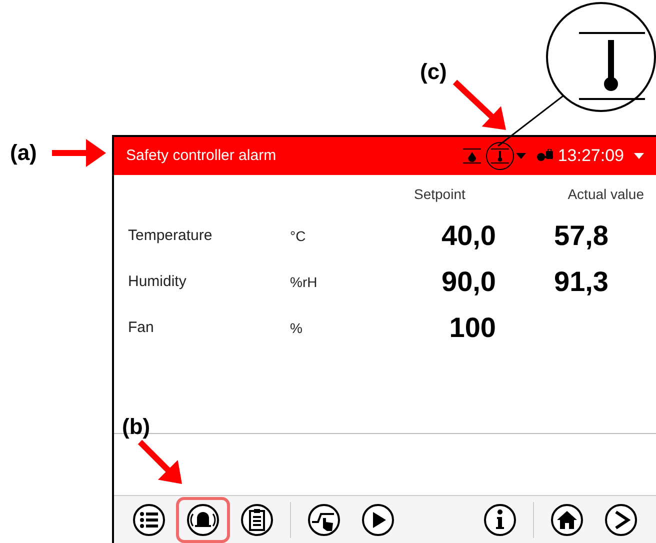 Image resolution: width=656 pixels, height=543 pixels. What do you see at coordinates (157, 282) in the screenshot?
I see `parameter-name: Humidity` at bounding box center [157, 282].